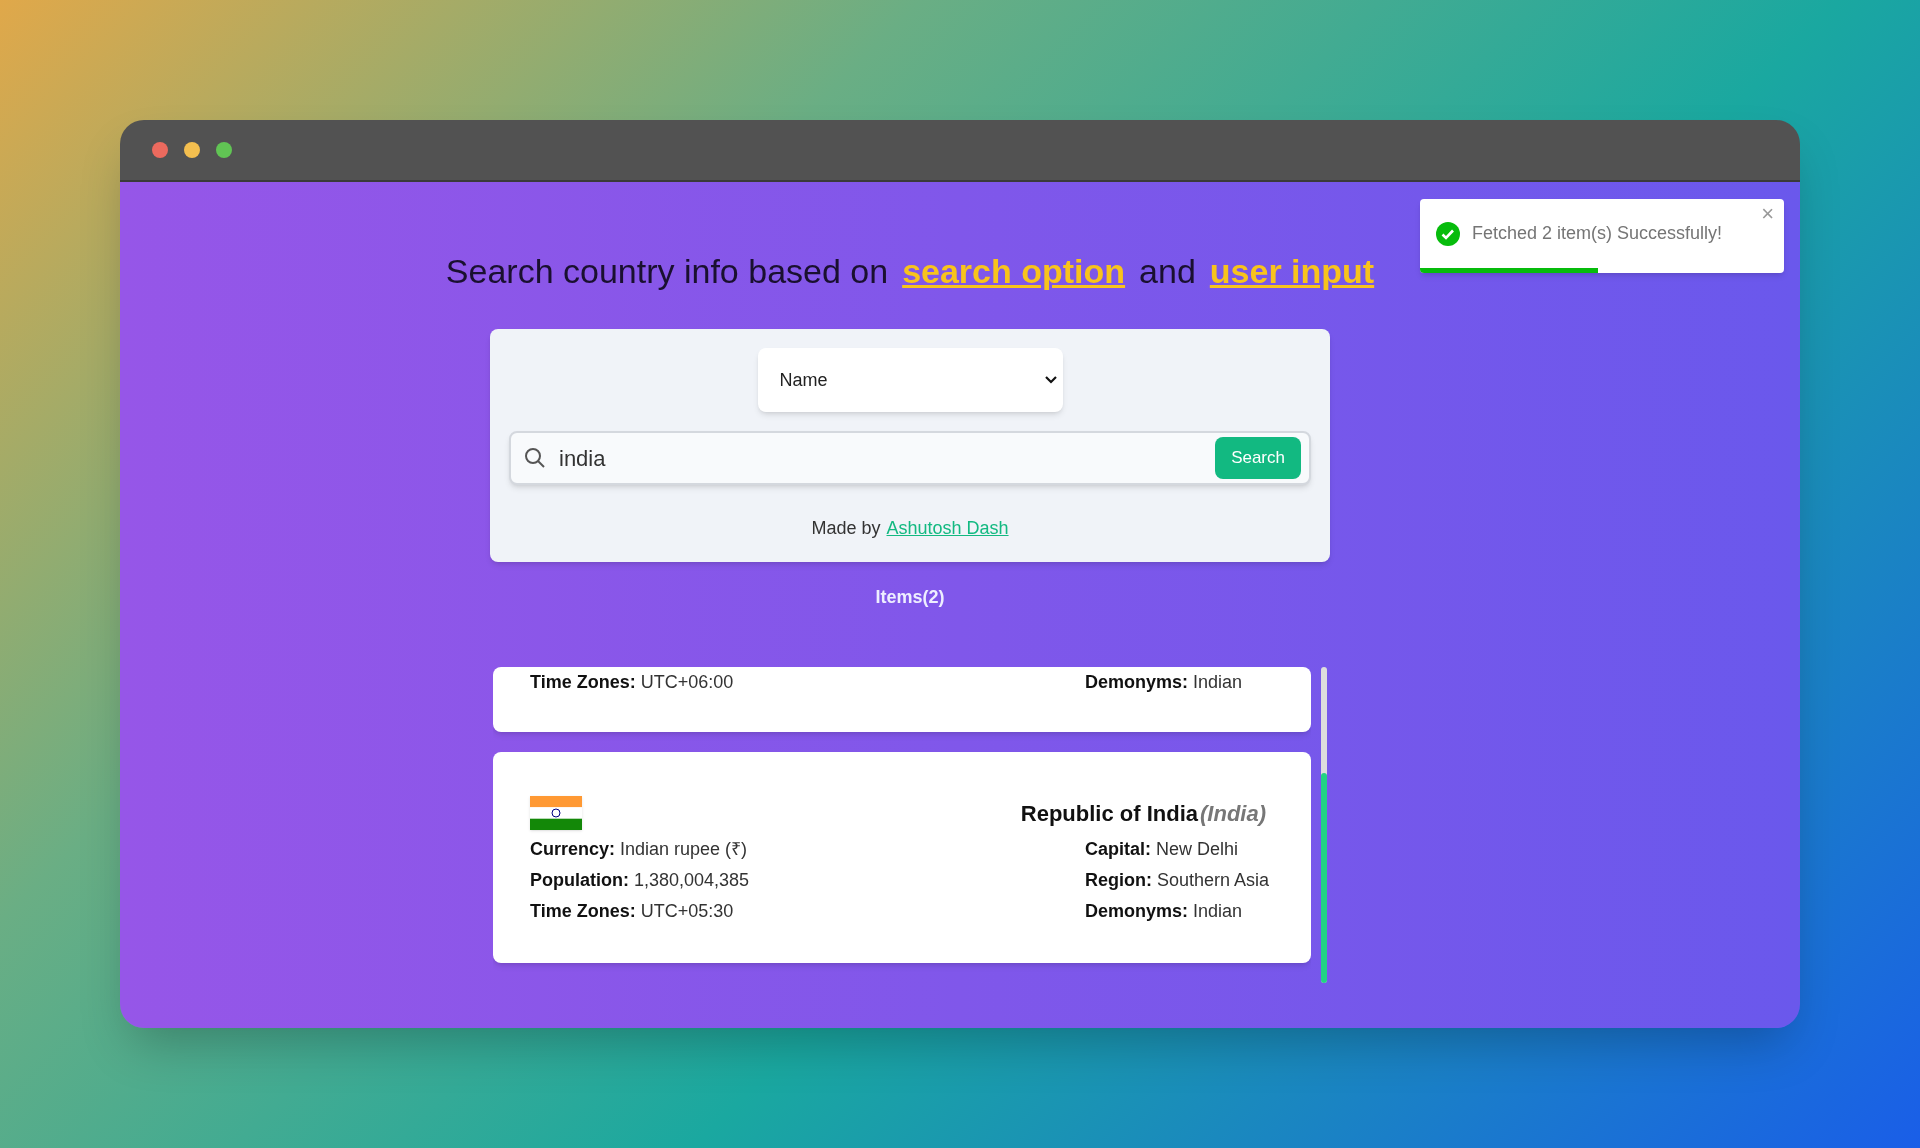 The image size is (1920, 1148). Describe the element at coordinates (807, 911) in the screenshot. I see `info-field: Time Zones: UTC+05:30` at that location.